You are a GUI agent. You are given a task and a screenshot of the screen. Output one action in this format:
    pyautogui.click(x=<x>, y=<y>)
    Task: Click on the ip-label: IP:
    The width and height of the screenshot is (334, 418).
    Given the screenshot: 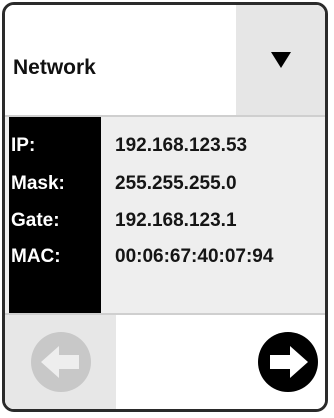 What is the action you would take?
    pyautogui.click(x=23, y=145)
    